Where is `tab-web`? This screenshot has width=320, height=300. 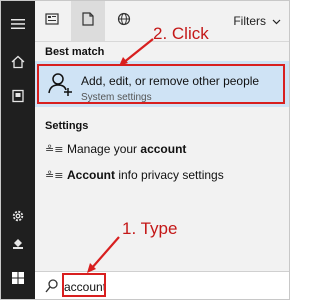 tab-web is located at coordinates (124, 21).